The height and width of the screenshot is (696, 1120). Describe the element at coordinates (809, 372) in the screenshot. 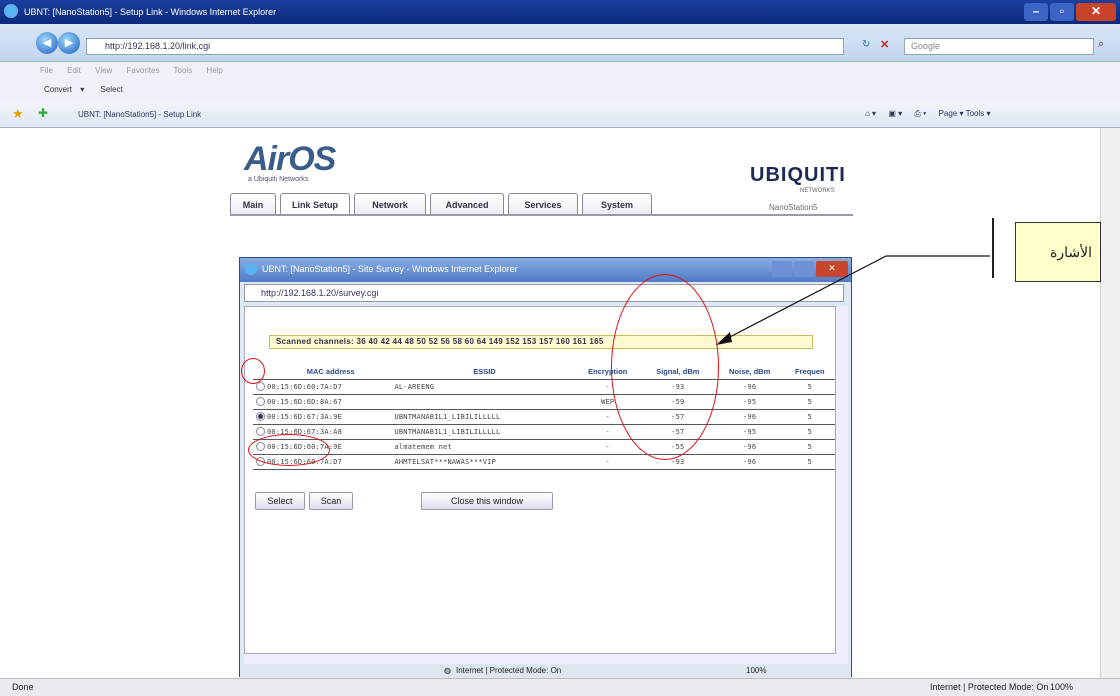

I see `column-header: Frequen` at that location.